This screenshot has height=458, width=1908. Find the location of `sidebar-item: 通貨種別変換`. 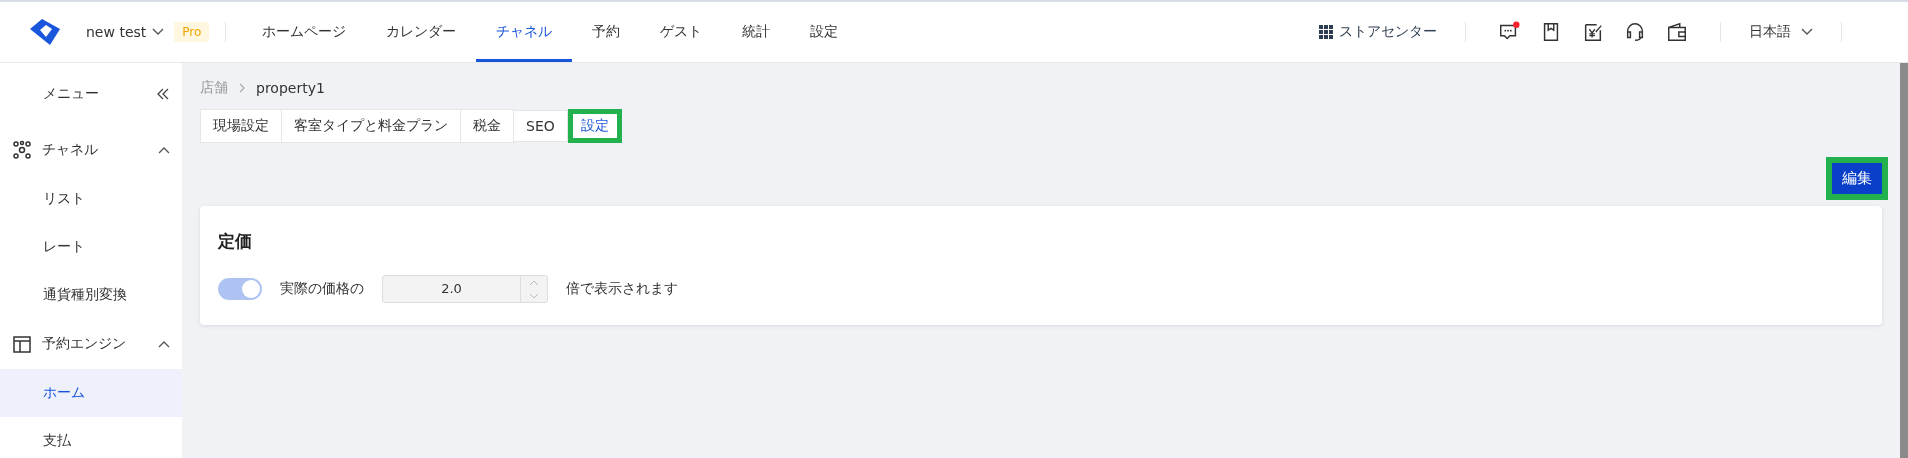

sidebar-item: 通貨種別変換 is located at coordinates (91, 295).